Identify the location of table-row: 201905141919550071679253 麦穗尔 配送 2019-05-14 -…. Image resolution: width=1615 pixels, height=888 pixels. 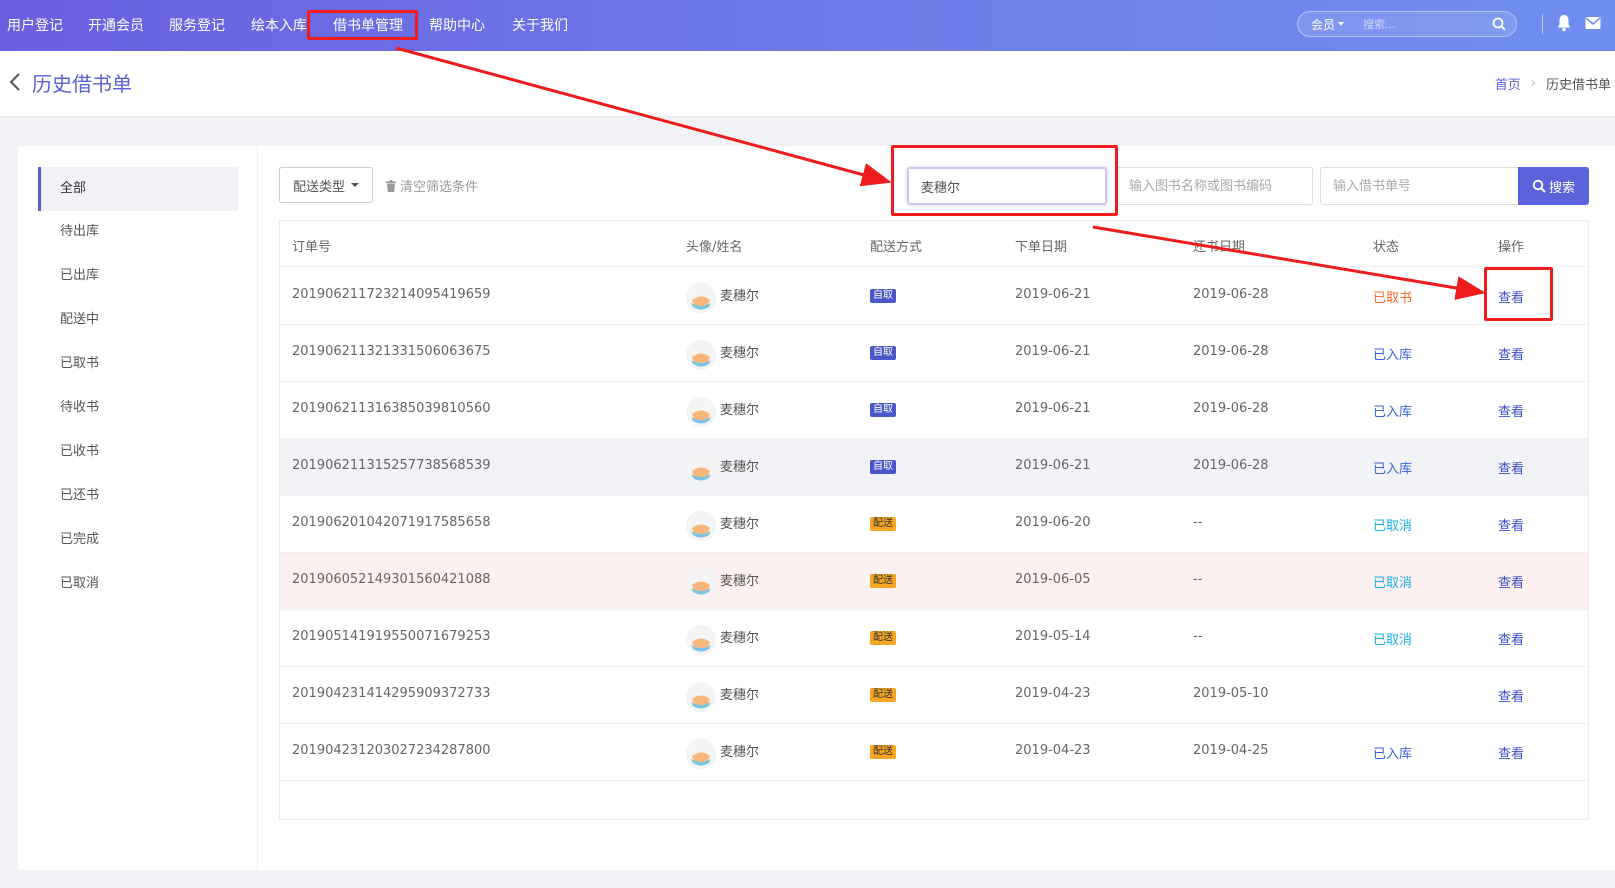
(934, 638).